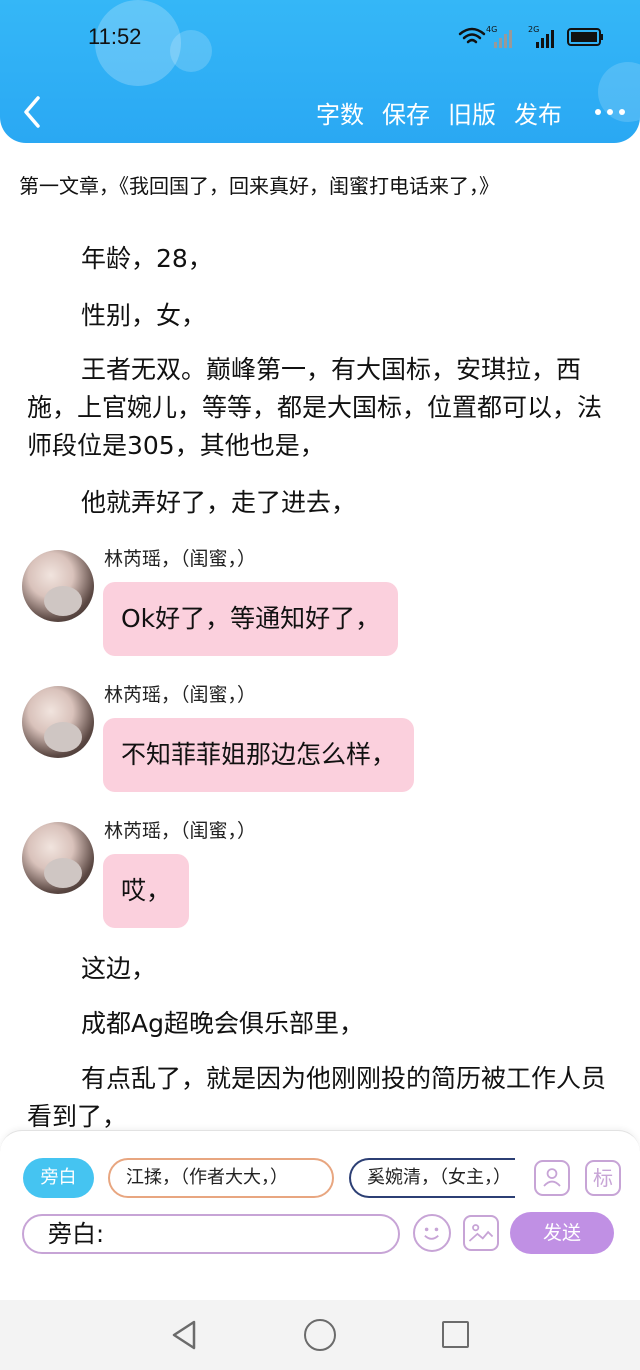 Image resolution: width=640 pixels, height=1370 pixels. What do you see at coordinates (481, 1233) in the screenshot?
I see `image-icon` at bounding box center [481, 1233].